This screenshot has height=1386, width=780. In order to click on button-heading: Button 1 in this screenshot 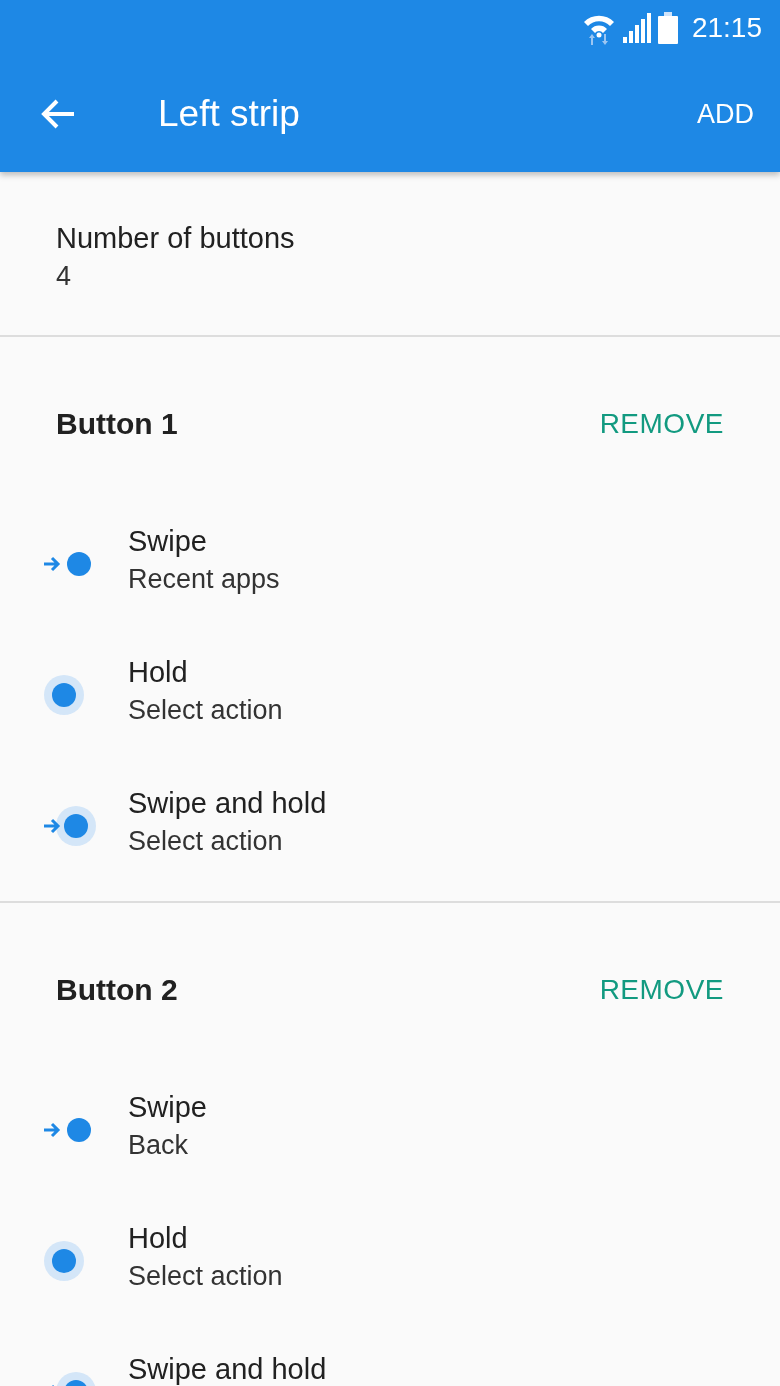, I will do `click(117, 424)`.